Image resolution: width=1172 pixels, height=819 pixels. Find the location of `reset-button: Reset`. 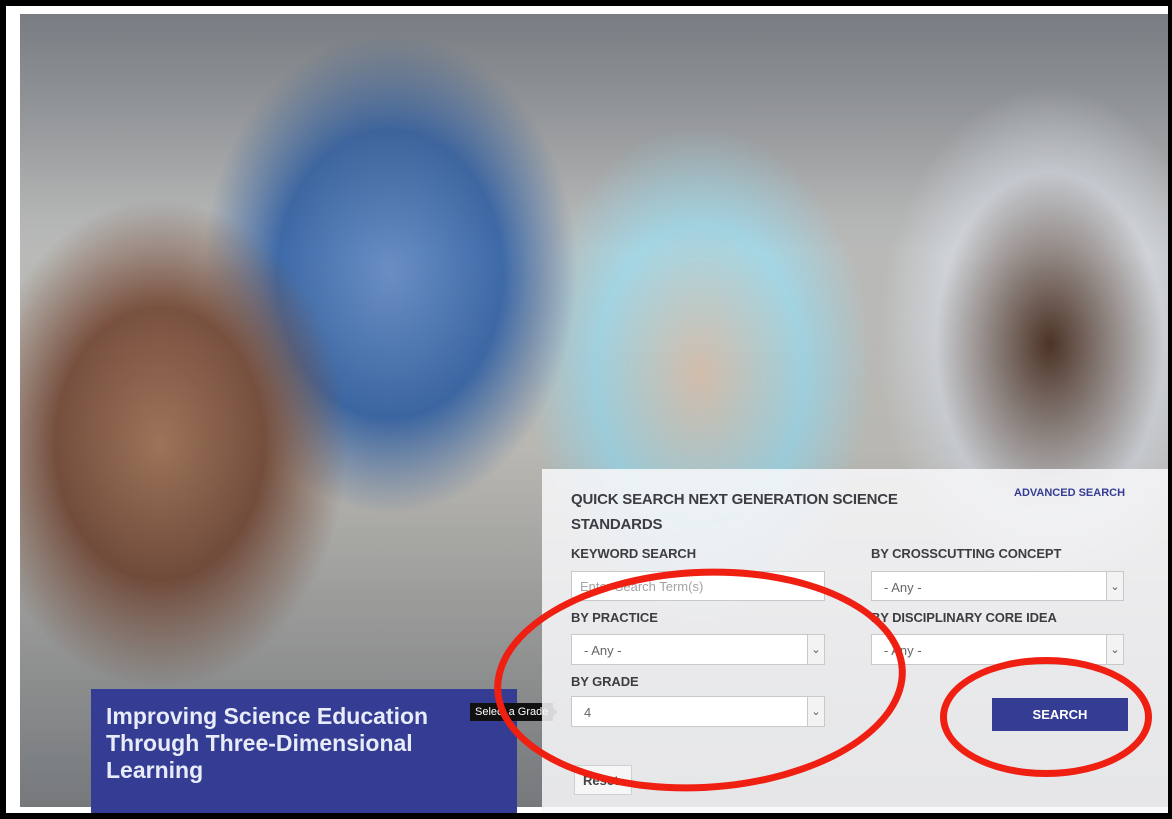

reset-button: Reset is located at coordinates (603, 780).